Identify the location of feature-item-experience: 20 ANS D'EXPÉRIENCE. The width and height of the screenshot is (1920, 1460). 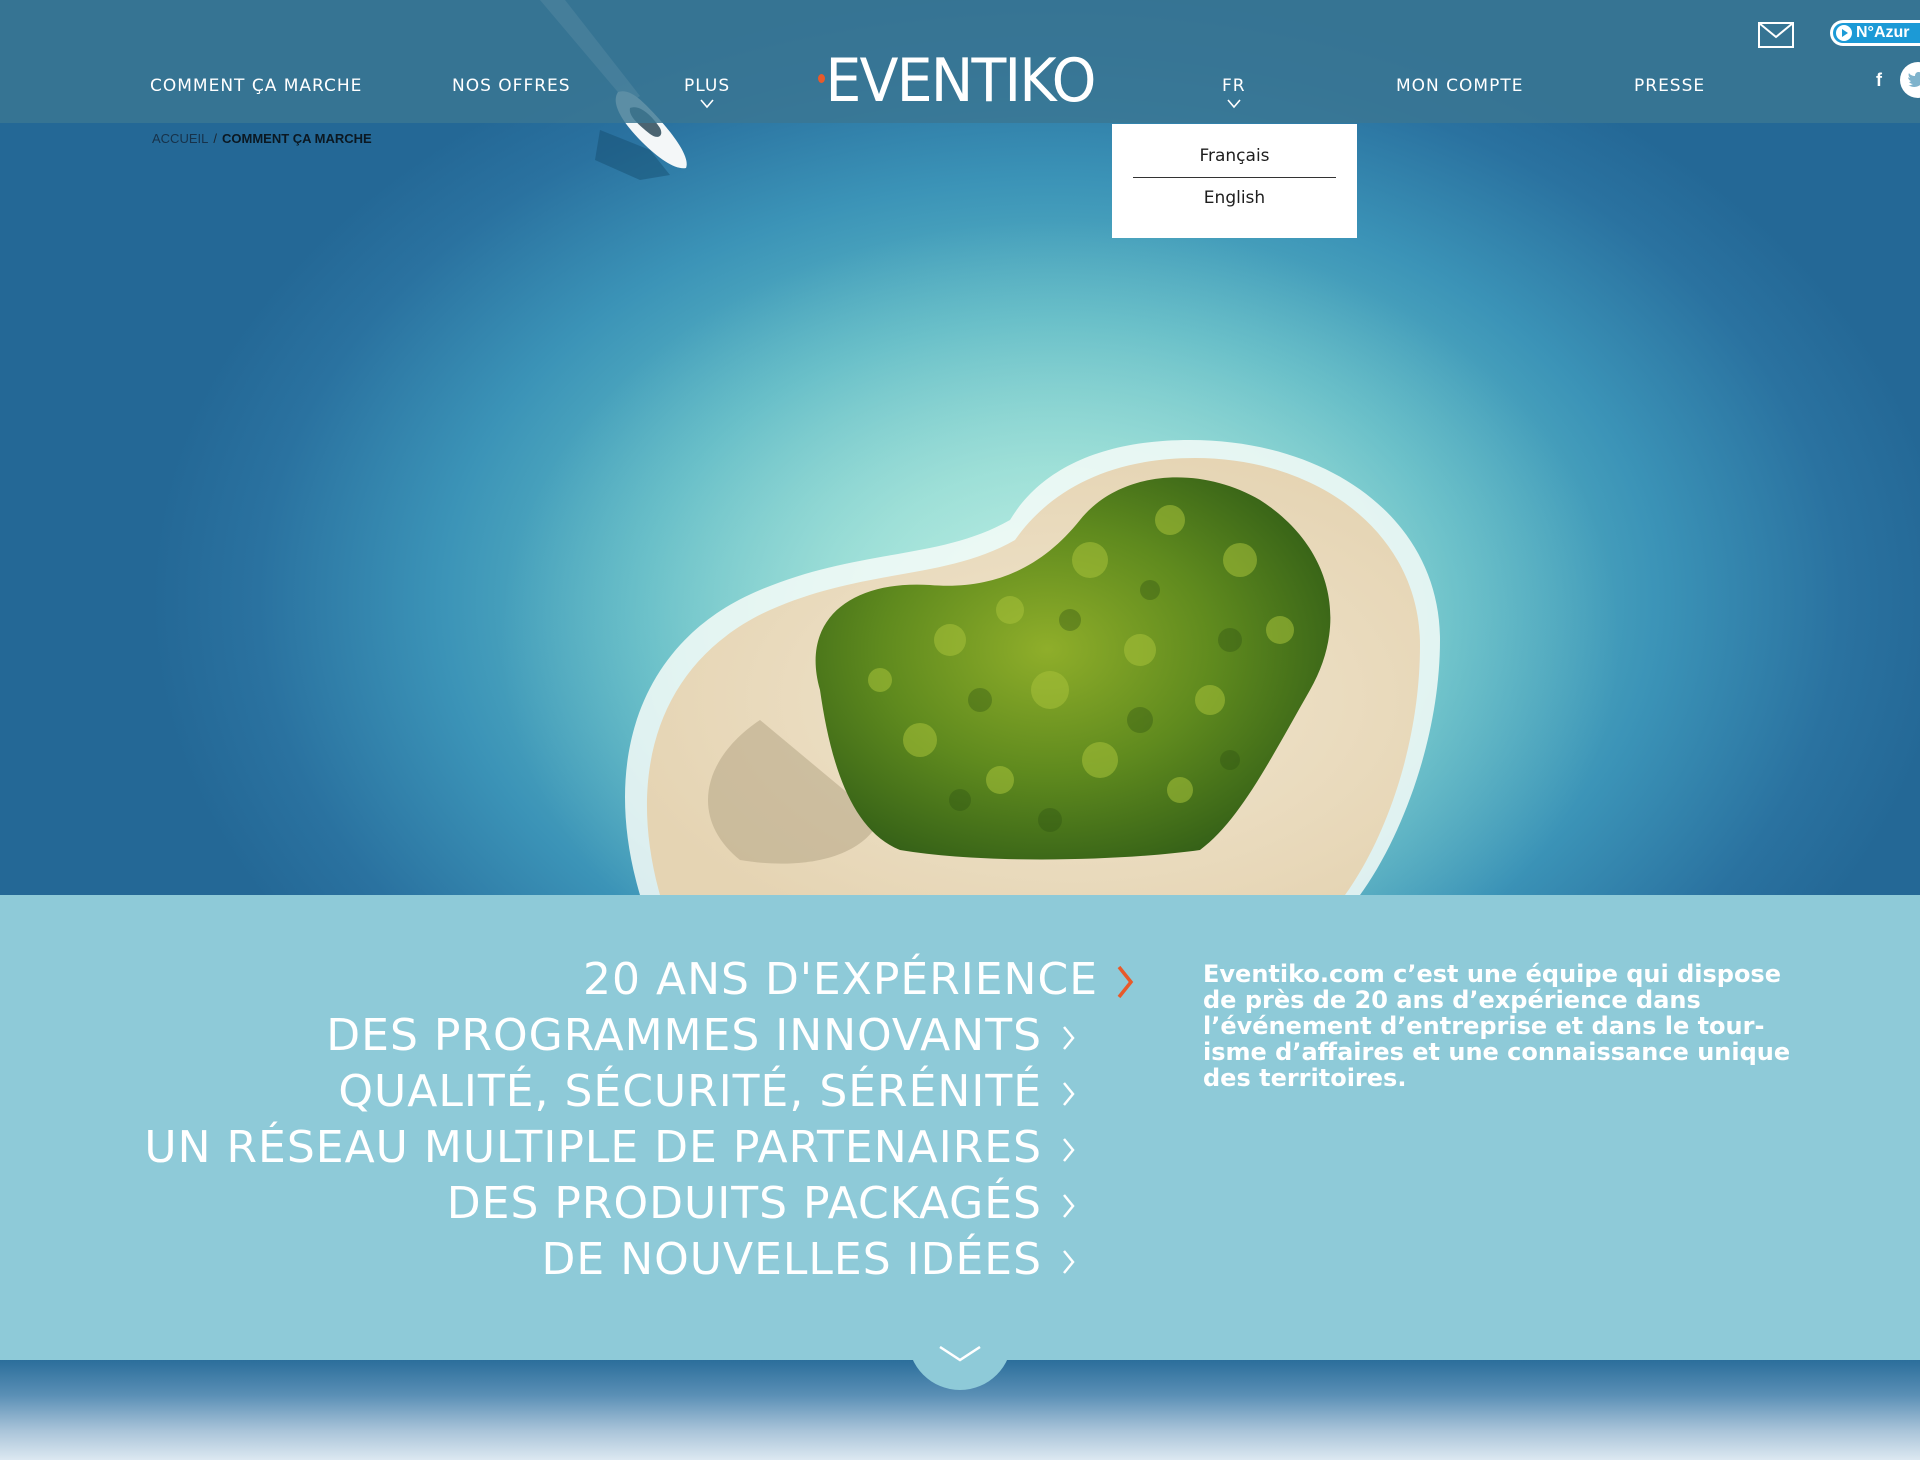
(858, 980).